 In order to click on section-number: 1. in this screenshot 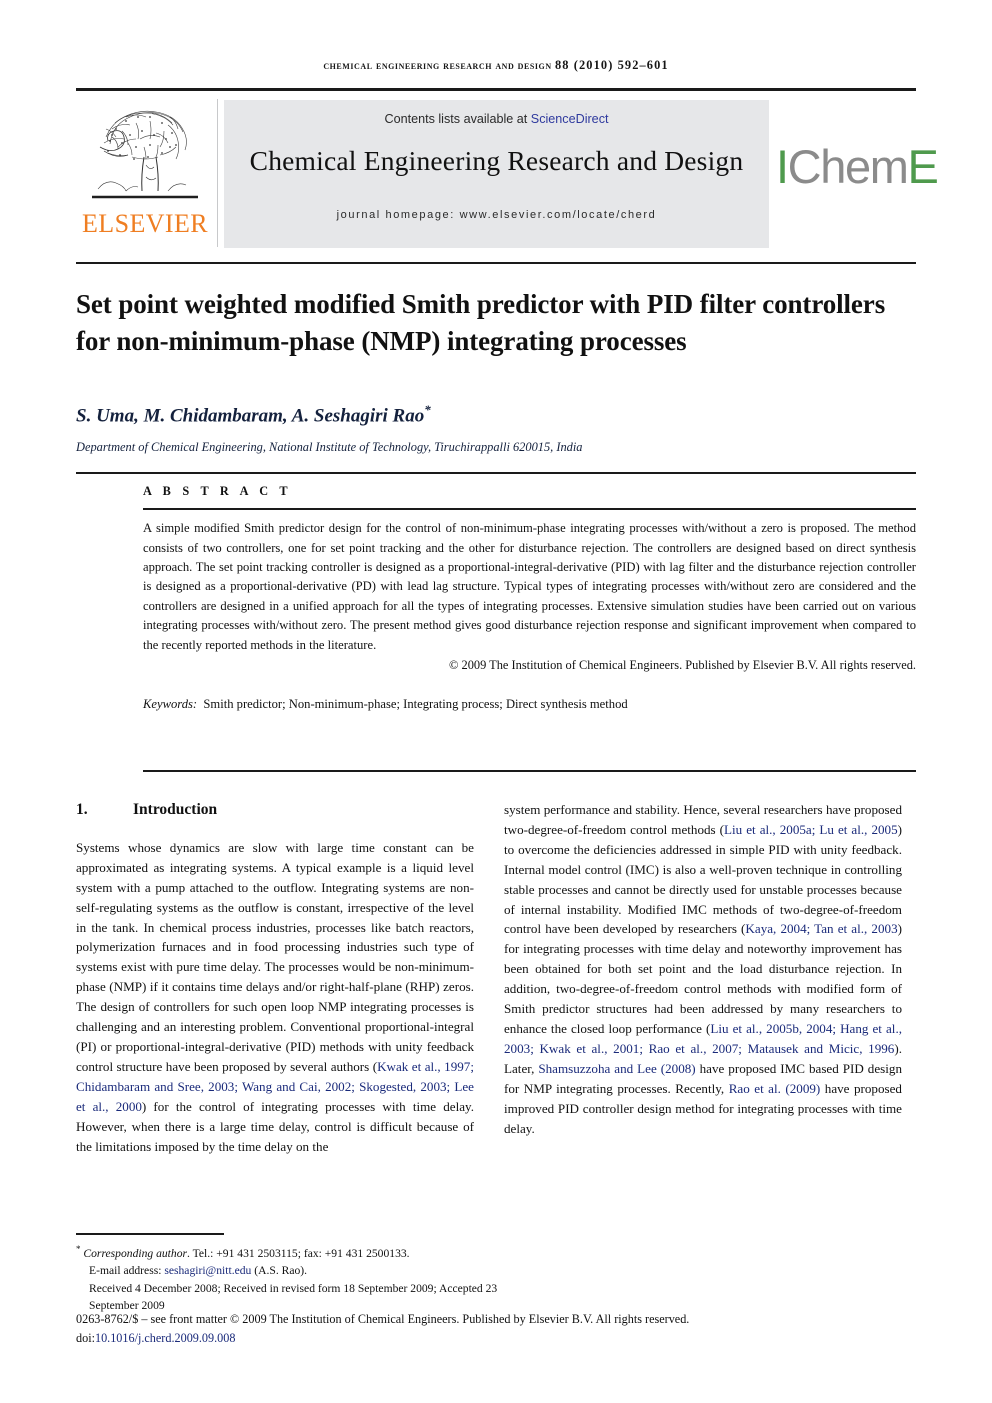, I will do `click(82, 809)`.